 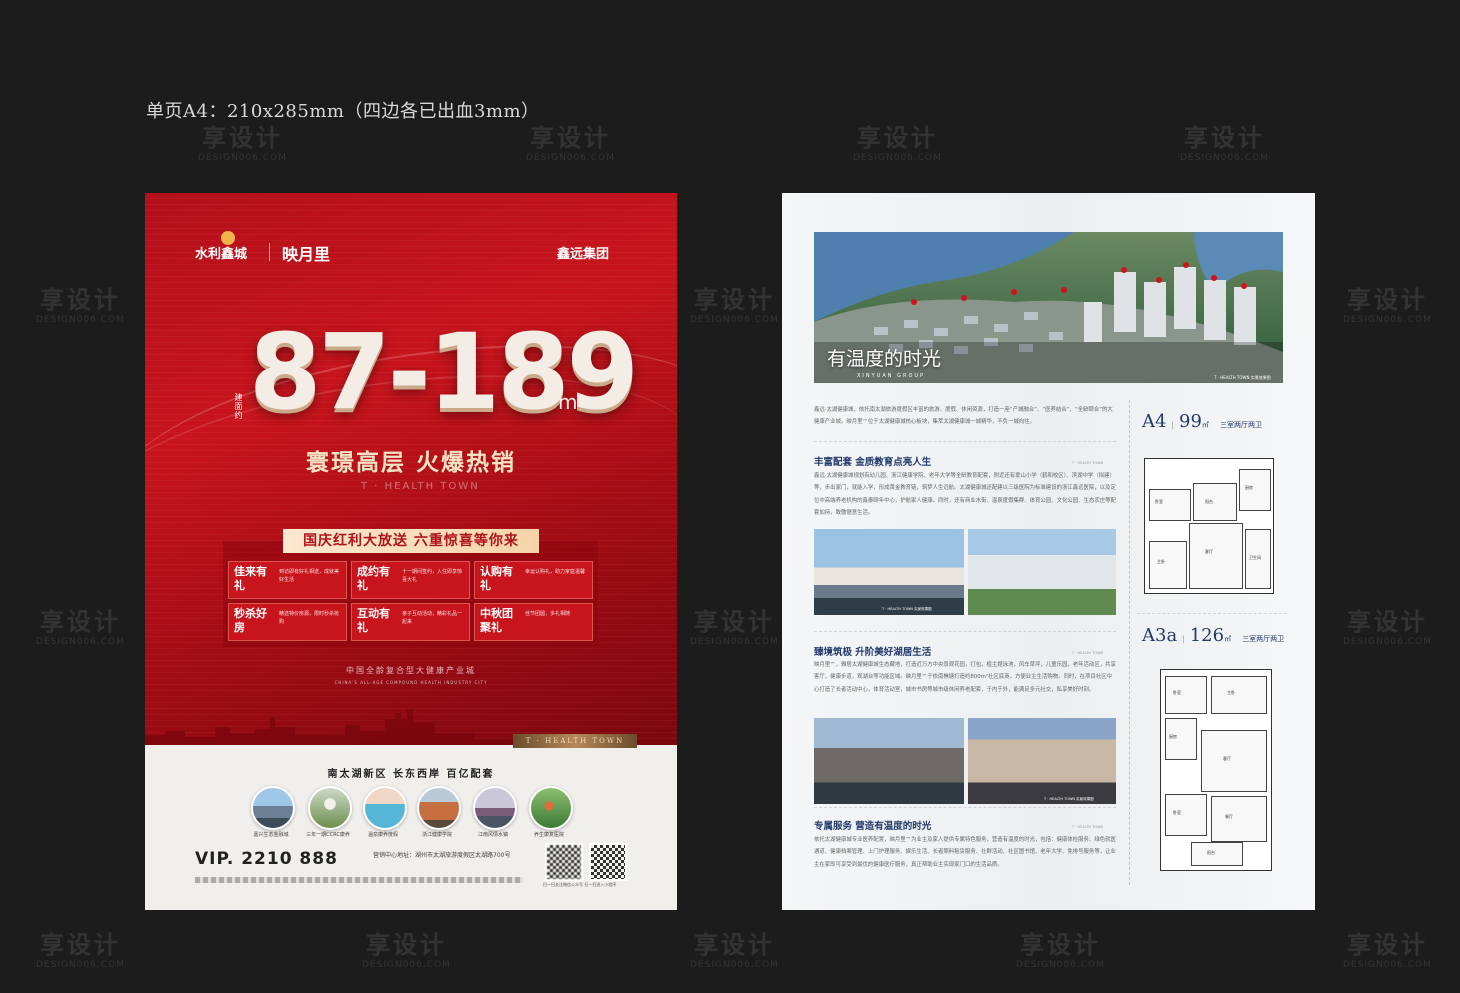 What do you see at coordinates (442, 855) in the screenshot?
I see `sales-address: 营销中心地址：湖州市太湖旅游度假区太湖路700号` at bounding box center [442, 855].